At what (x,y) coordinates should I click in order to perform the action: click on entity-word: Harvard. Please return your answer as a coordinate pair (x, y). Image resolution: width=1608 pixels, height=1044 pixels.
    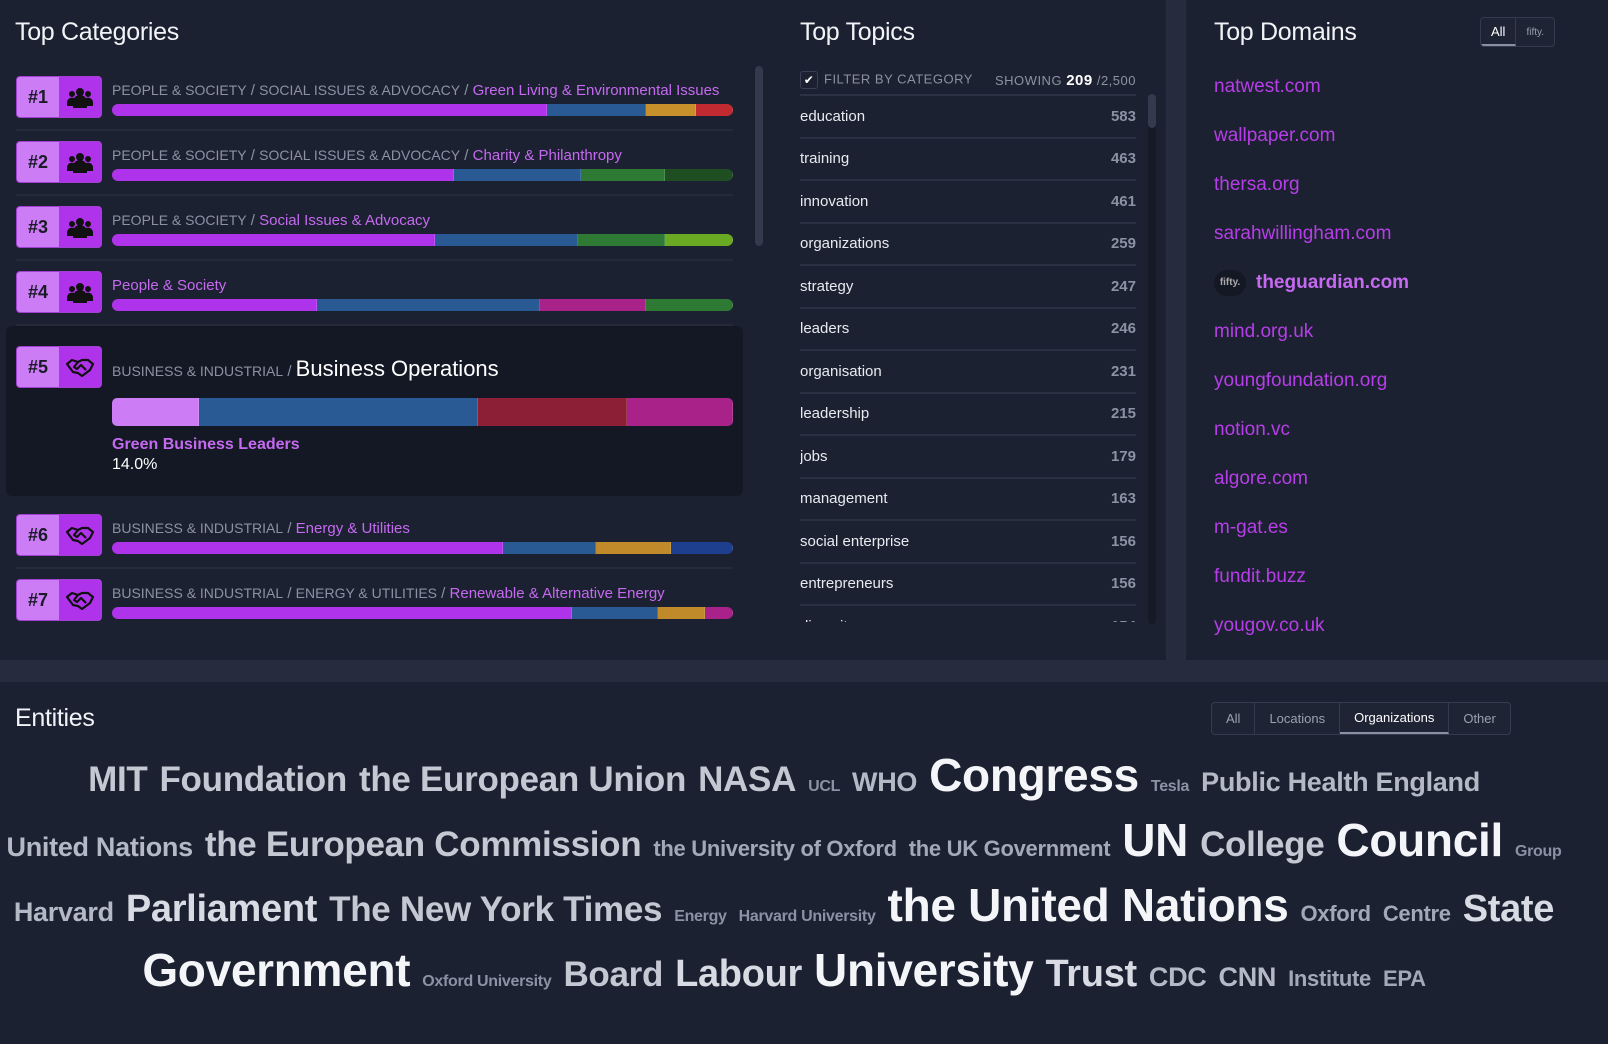
    Looking at the image, I should click on (64, 912).